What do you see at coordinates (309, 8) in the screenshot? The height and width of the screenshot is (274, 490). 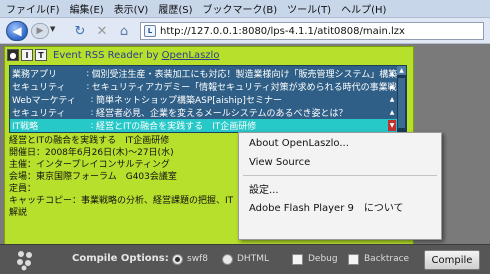 I see `menu-tools: ツール(T)` at bounding box center [309, 8].